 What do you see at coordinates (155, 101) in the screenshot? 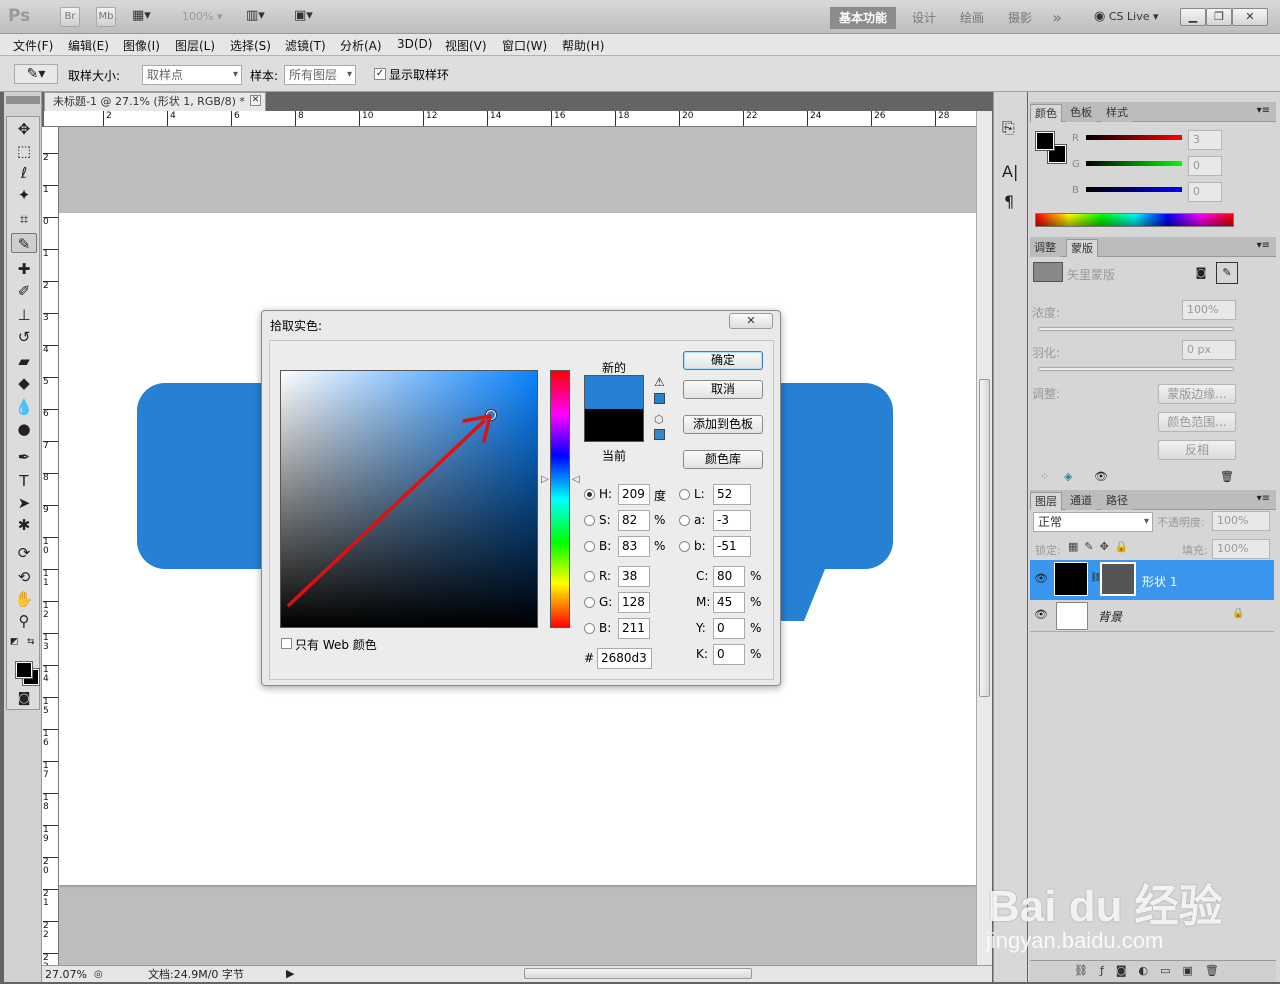
I see `document-tab: 未标题-1 @ 27.1% (形状 1, RGB/8) * ✕` at bounding box center [155, 101].